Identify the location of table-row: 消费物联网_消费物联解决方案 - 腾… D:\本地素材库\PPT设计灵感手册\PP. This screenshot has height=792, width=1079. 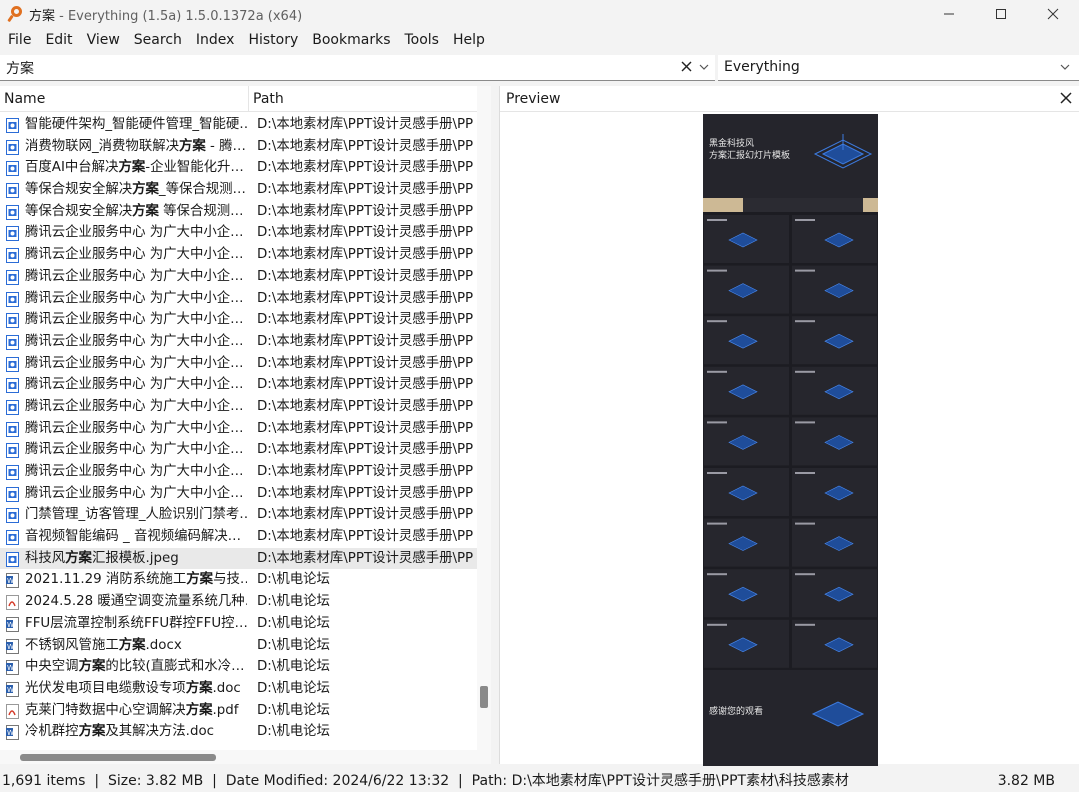
(238, 147).